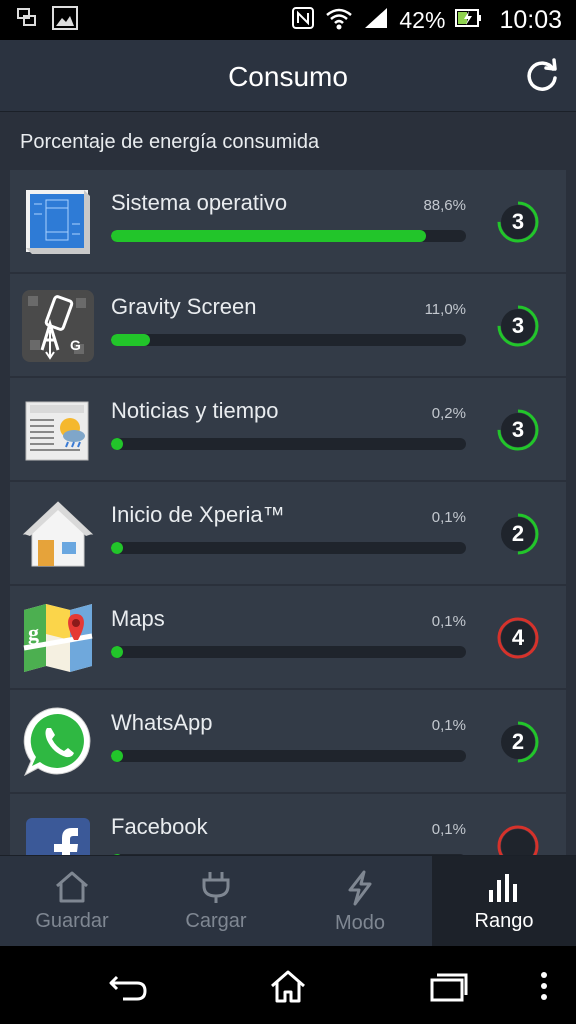  Describe the element at coordinates (199, 202) in the screenshot. I see `app-name: Sistema operativo` at that location.